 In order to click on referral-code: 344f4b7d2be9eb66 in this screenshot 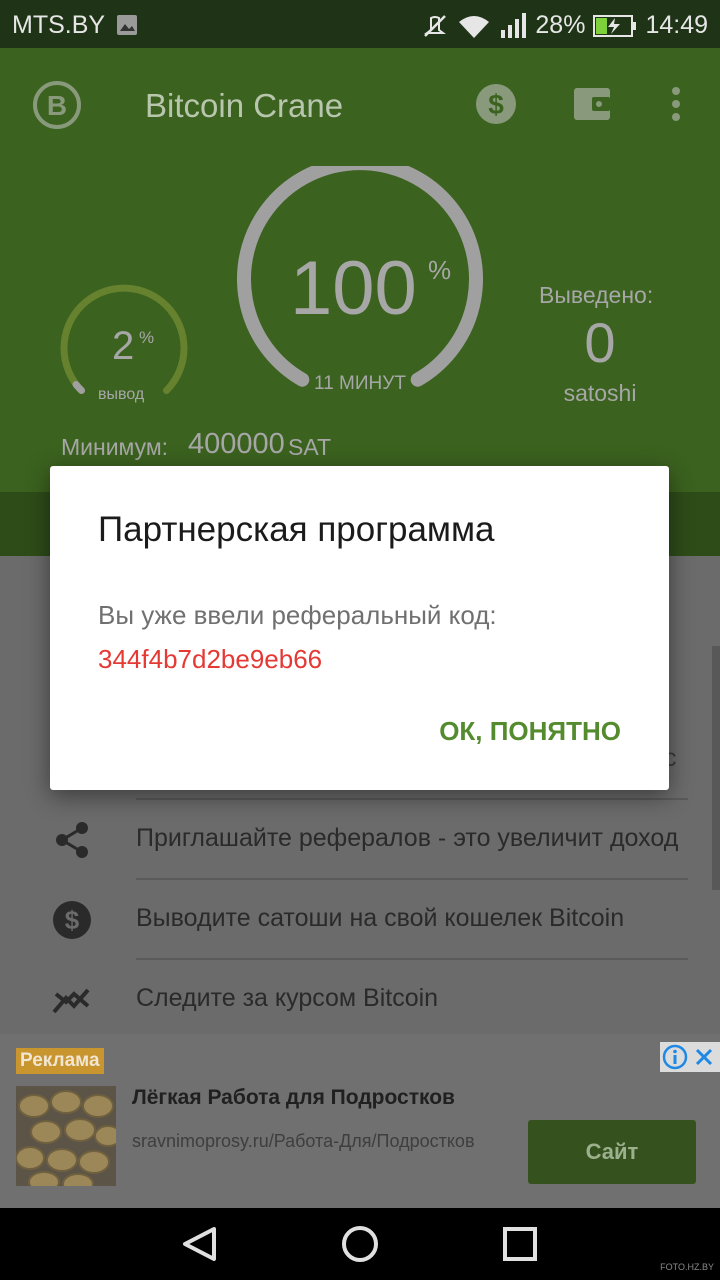, I will do `click(210, 659)`.